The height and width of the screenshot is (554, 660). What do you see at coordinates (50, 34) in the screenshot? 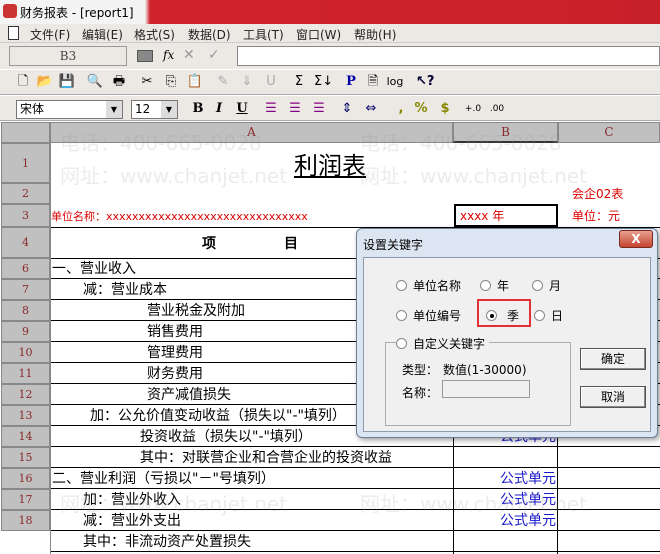
I see `menu-file: 文件(F)` at bounding box center [50, 34].